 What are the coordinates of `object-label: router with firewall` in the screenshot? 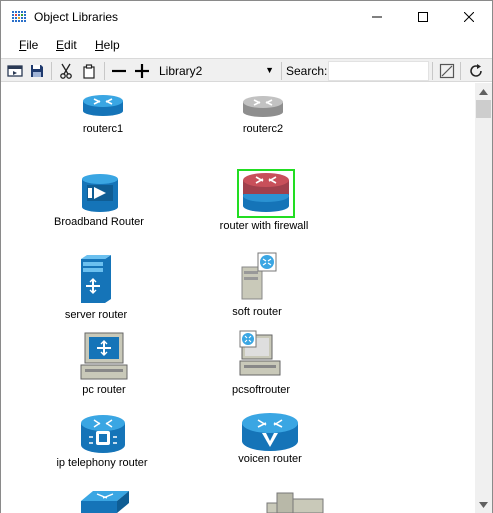 It's located at (264, 226).